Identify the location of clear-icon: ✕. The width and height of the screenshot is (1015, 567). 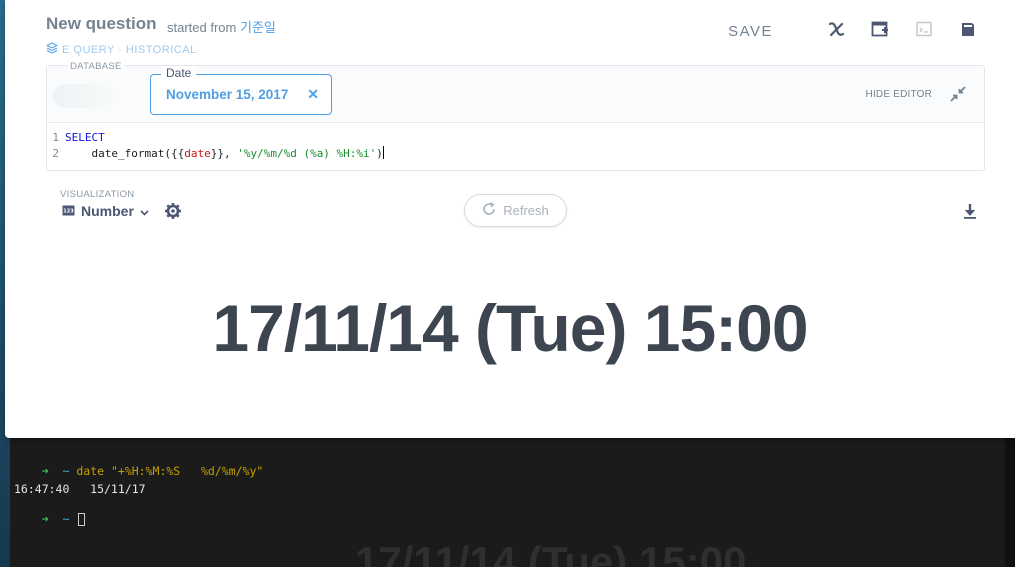
(313, 94).